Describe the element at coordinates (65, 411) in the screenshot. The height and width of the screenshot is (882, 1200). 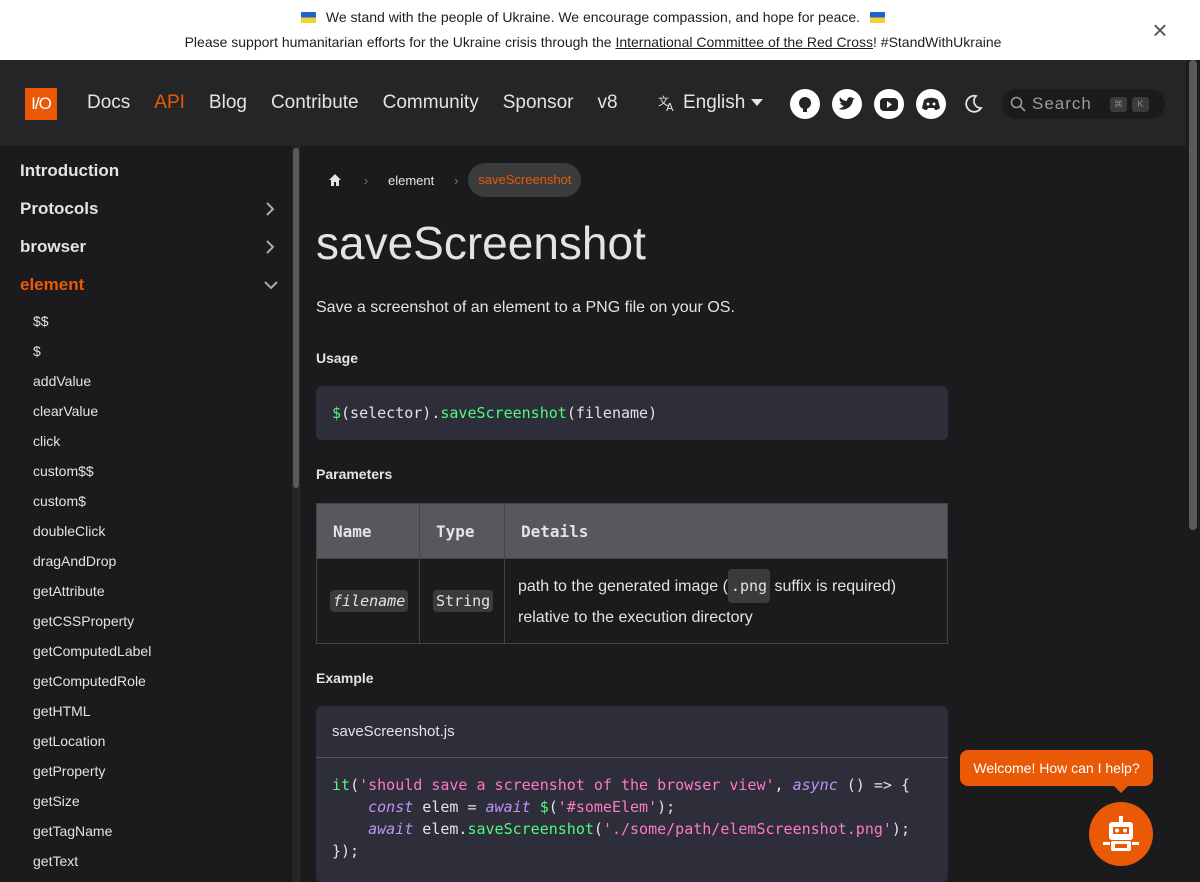
I see `sidebar-item: clearValue` at that location.